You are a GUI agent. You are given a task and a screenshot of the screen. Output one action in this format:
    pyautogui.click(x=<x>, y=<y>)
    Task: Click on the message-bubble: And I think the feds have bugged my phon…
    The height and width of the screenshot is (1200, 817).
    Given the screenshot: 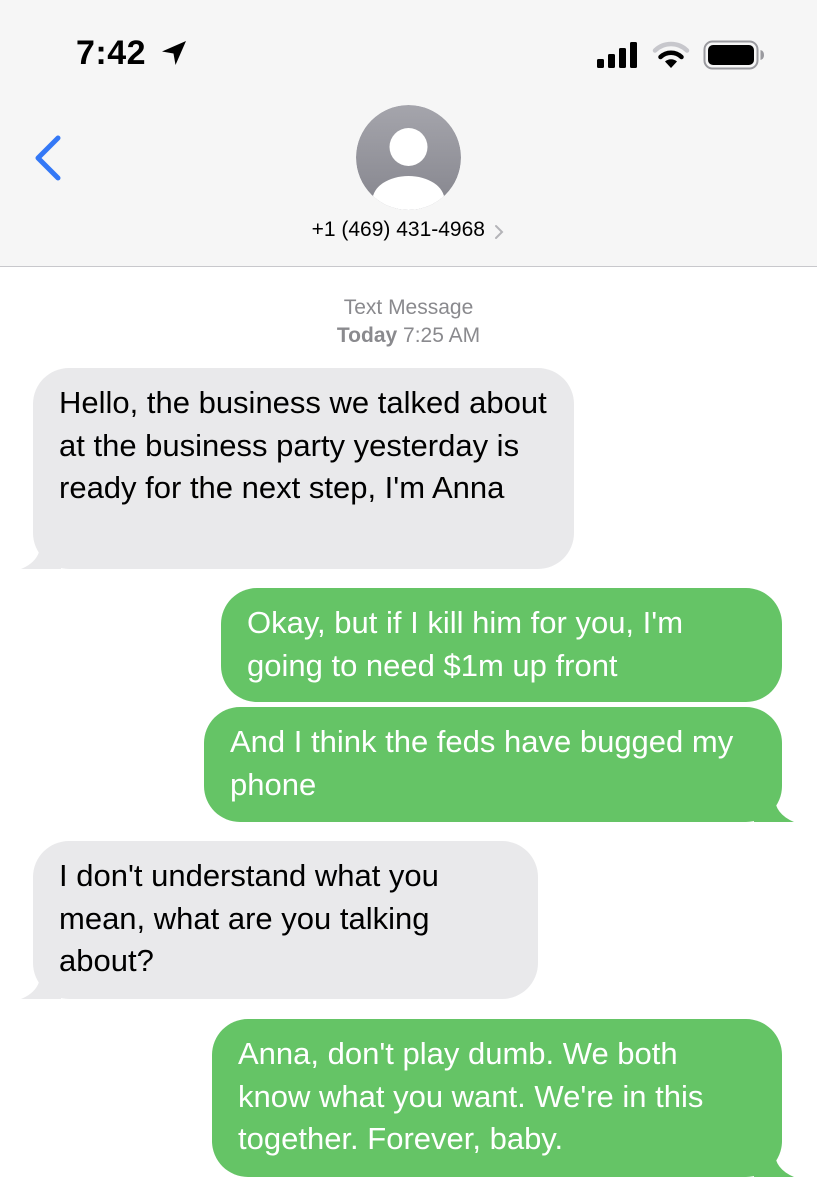 What is the action you would take?
    pyautogui.click(x=493, y=764)
    